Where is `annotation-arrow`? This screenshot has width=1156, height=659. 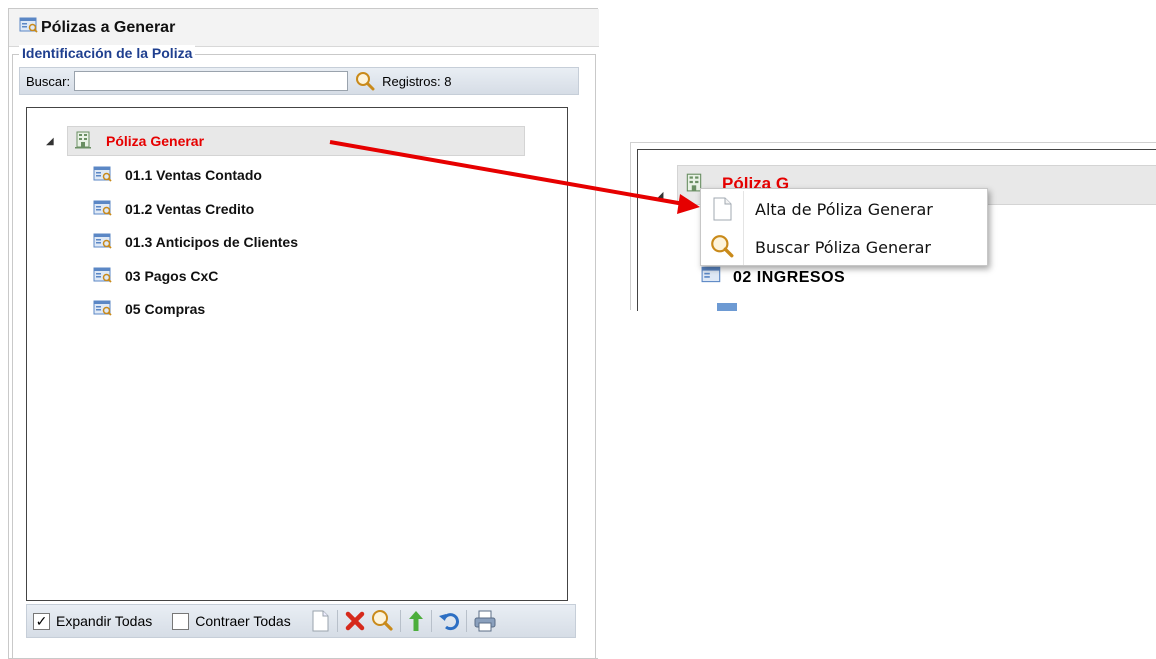
annotation-arrow is located at coordinates (514, 177).